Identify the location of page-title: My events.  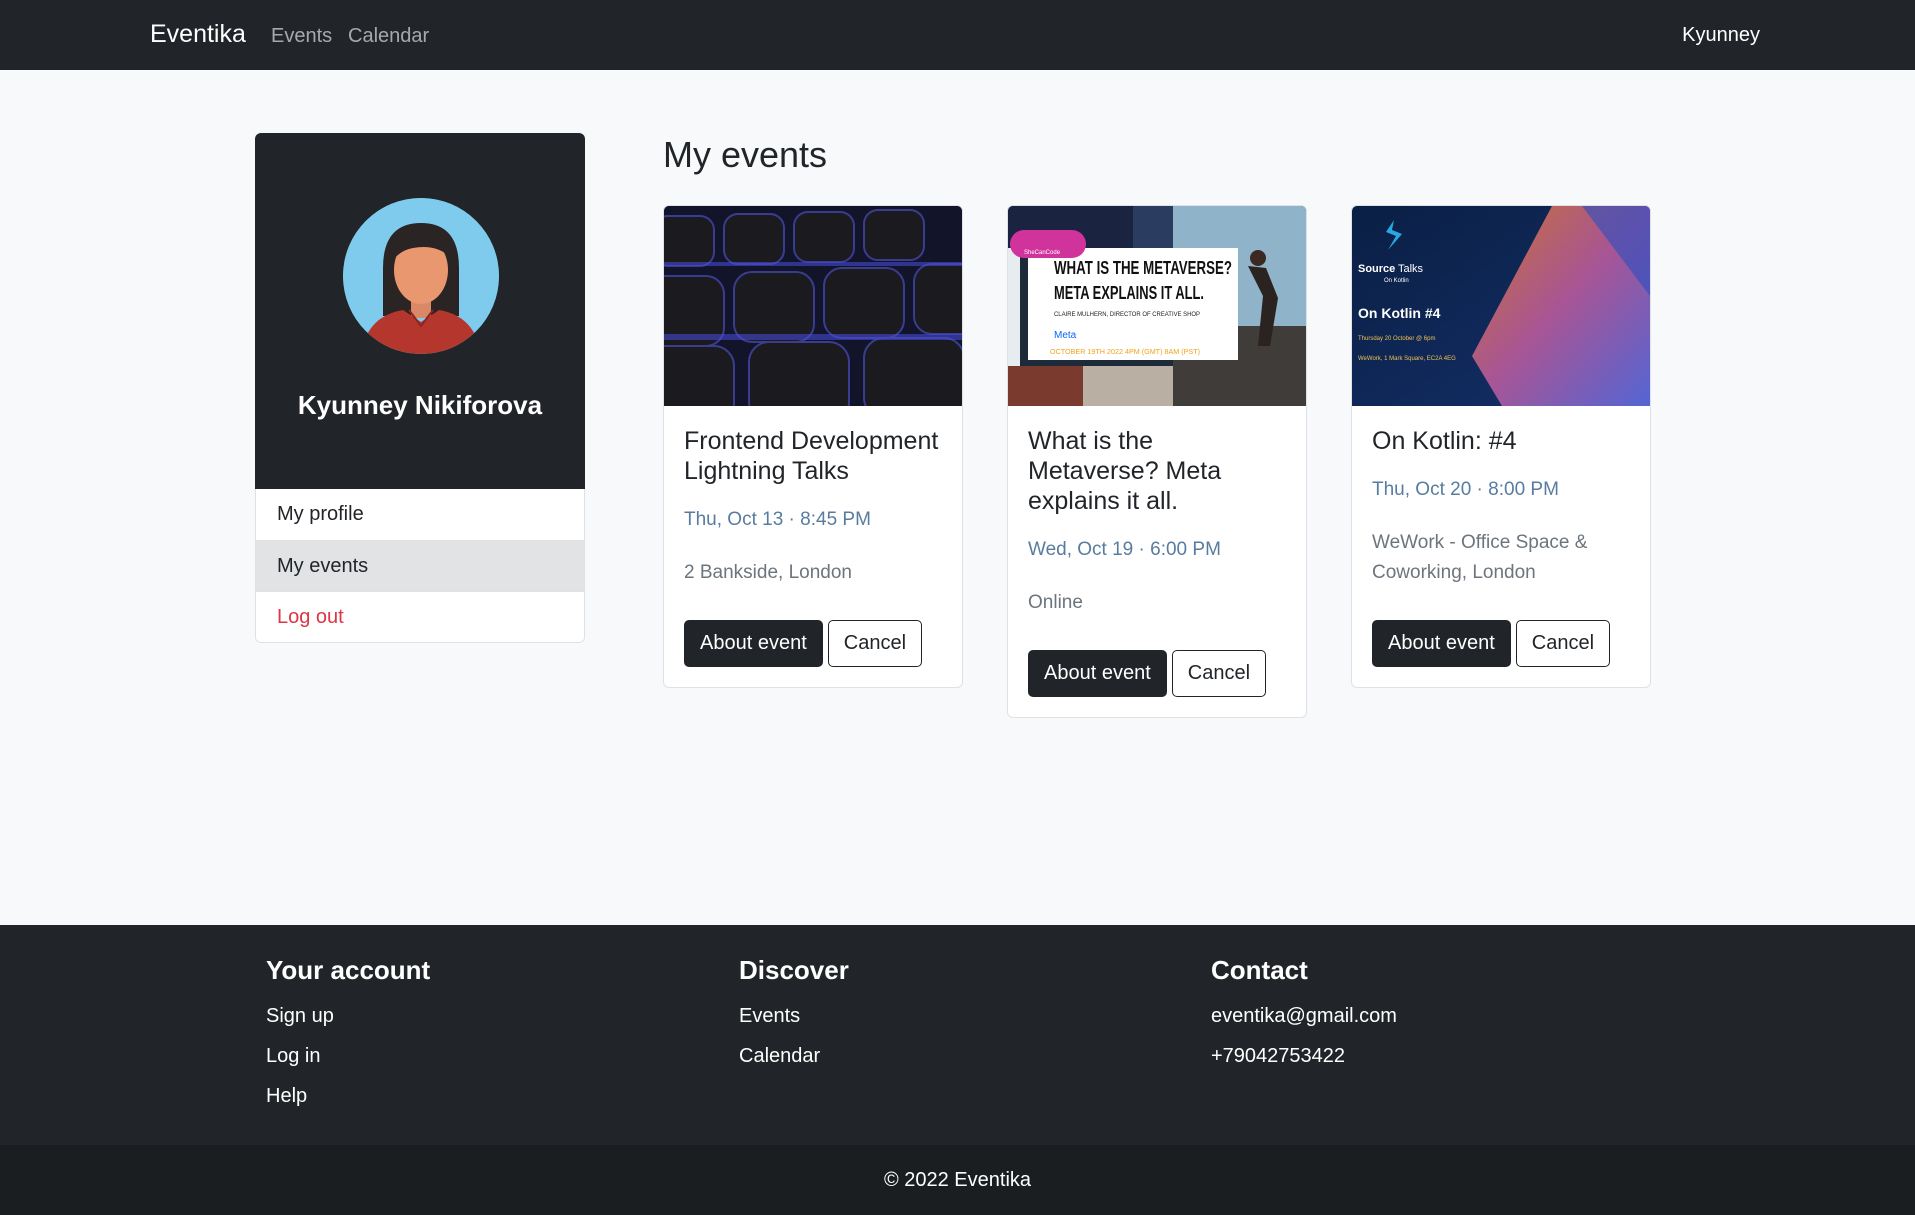
(745, 154).